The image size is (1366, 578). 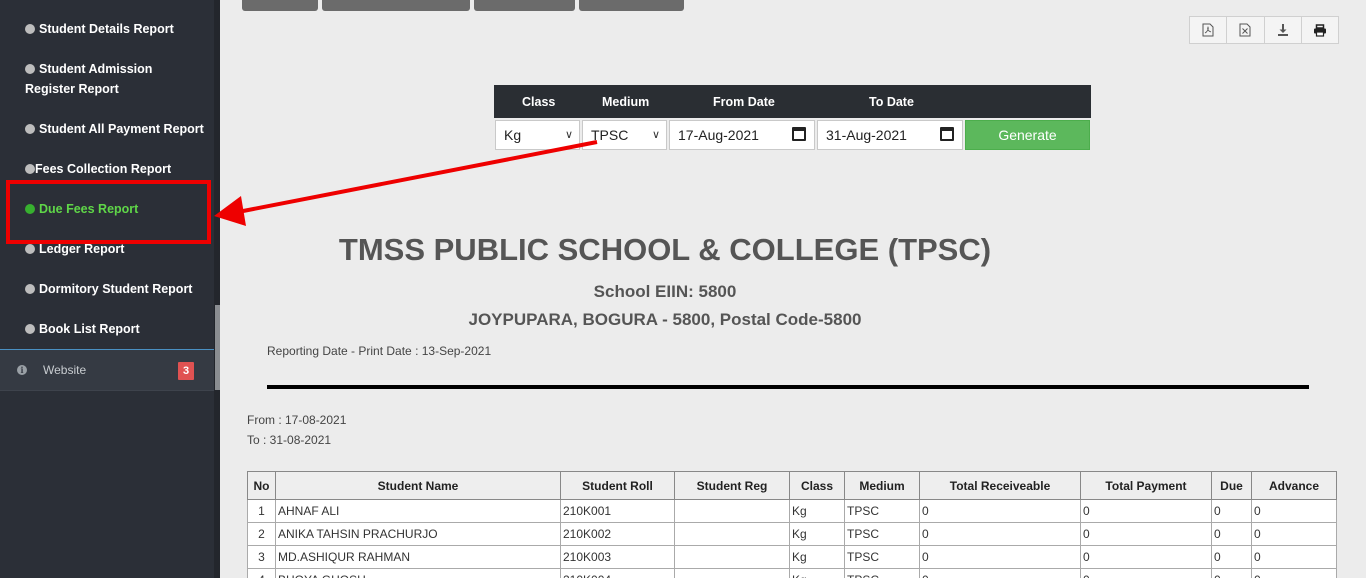 What do you see at coordinates (742, 135) in the screenshot?
I see `from-date-input: 17-Aug-2021` at bounding box center [742, 135].